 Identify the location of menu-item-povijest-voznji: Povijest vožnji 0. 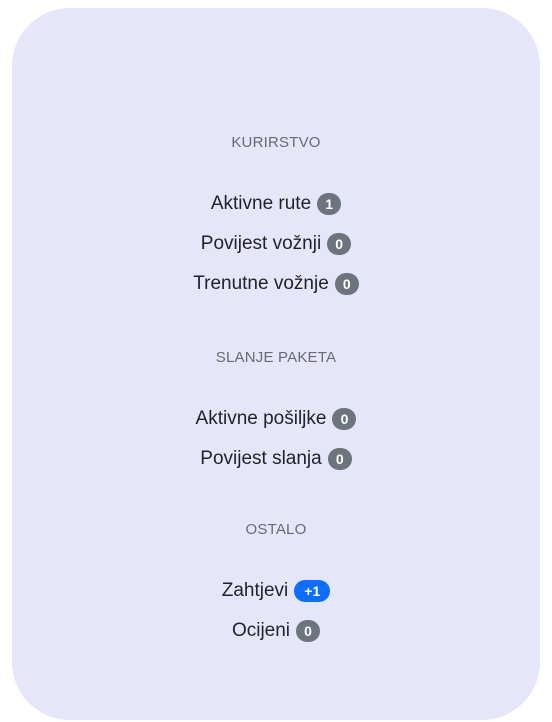
(276, 244).